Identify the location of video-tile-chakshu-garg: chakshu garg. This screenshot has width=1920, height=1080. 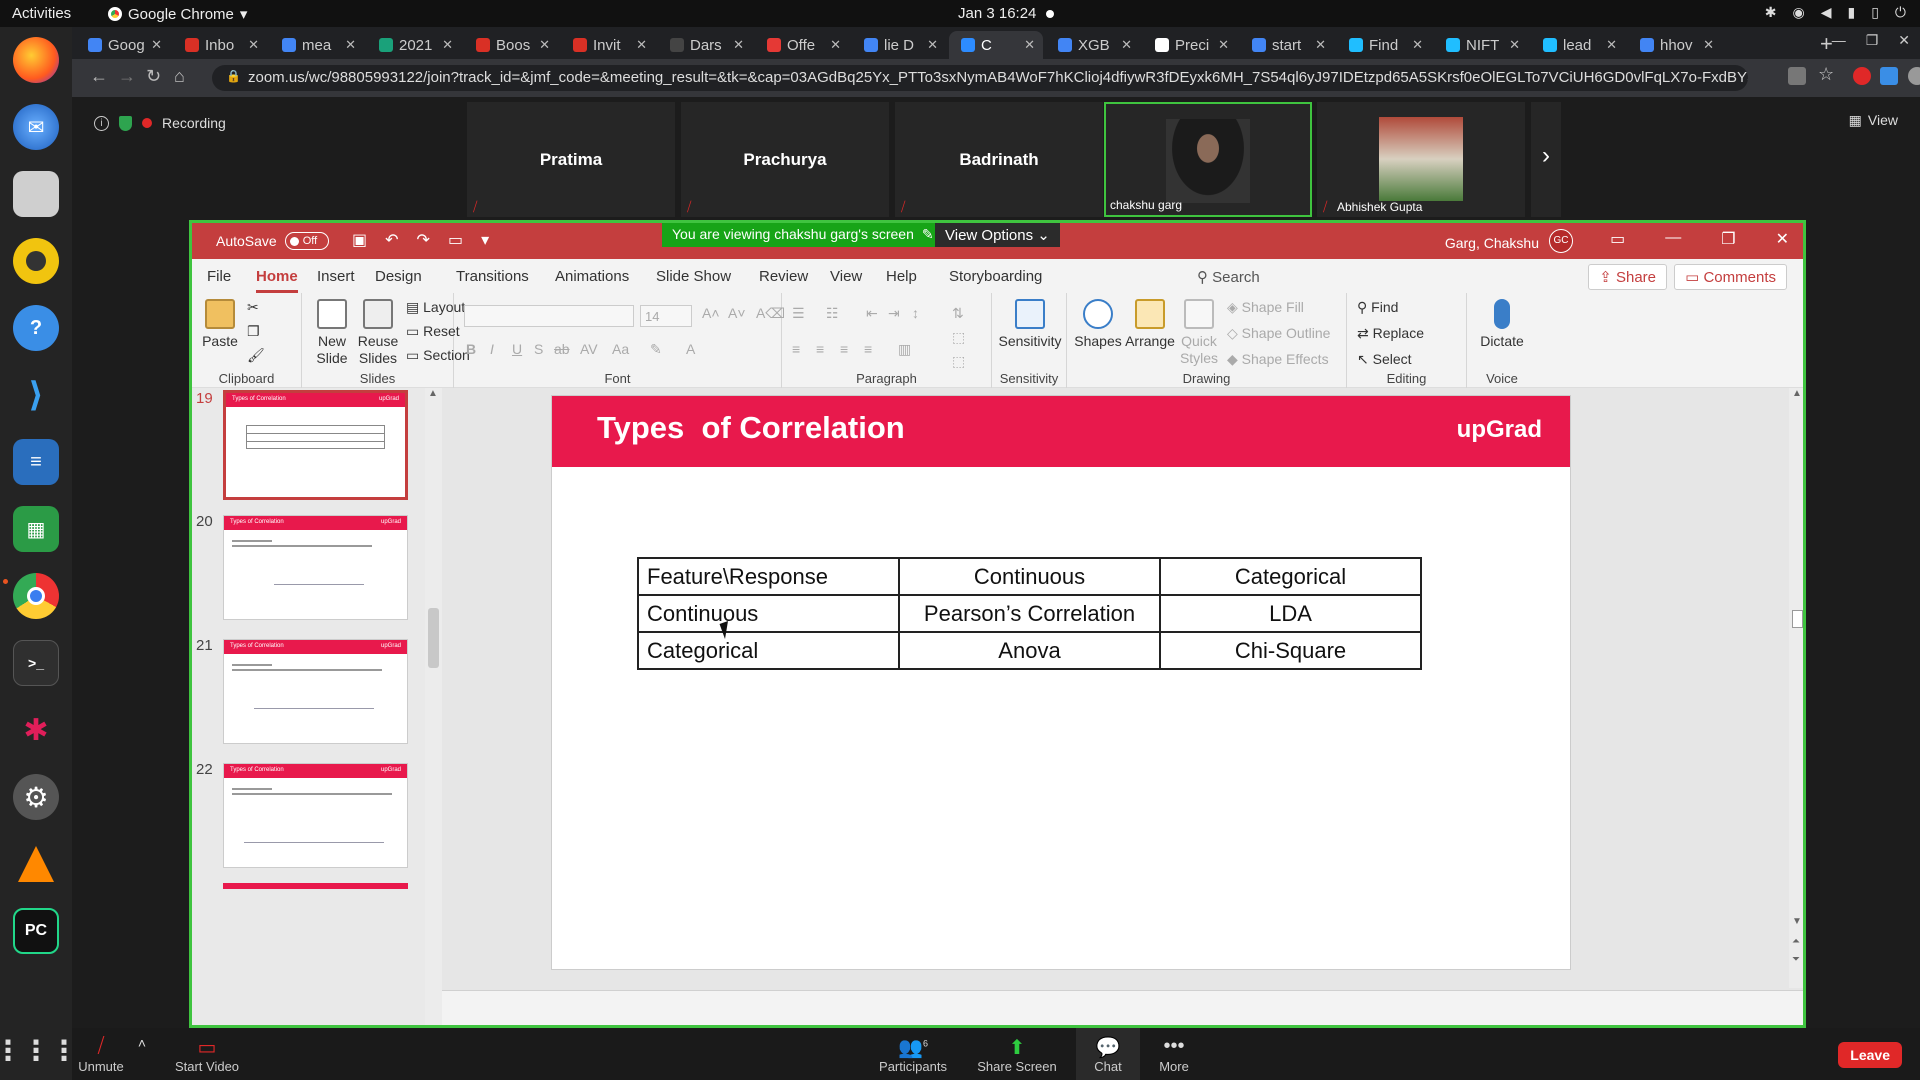
(1208, 159).